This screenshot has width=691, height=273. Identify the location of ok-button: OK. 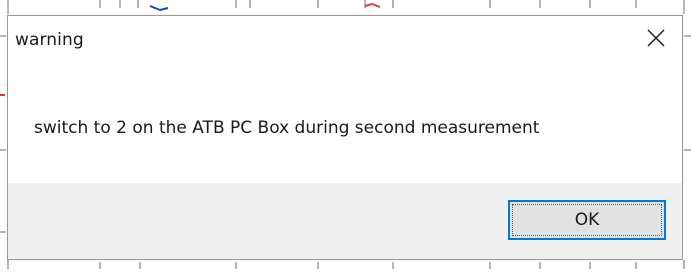
(587, 220).